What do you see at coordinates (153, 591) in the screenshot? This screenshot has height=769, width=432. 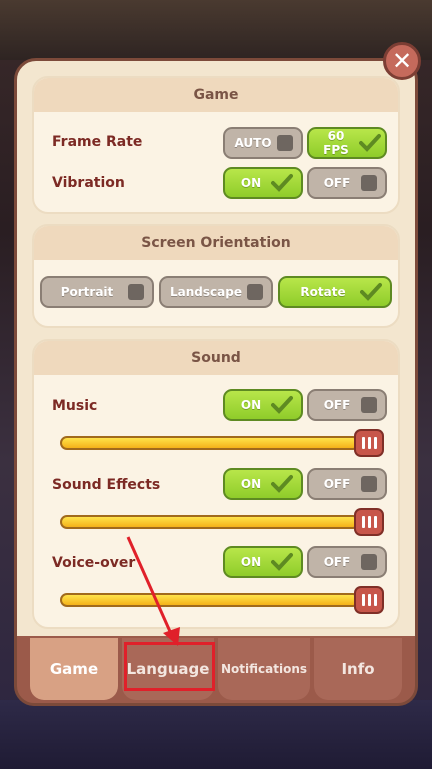 I see `annotation-arrow-icon` at bounding box center [153, 591].